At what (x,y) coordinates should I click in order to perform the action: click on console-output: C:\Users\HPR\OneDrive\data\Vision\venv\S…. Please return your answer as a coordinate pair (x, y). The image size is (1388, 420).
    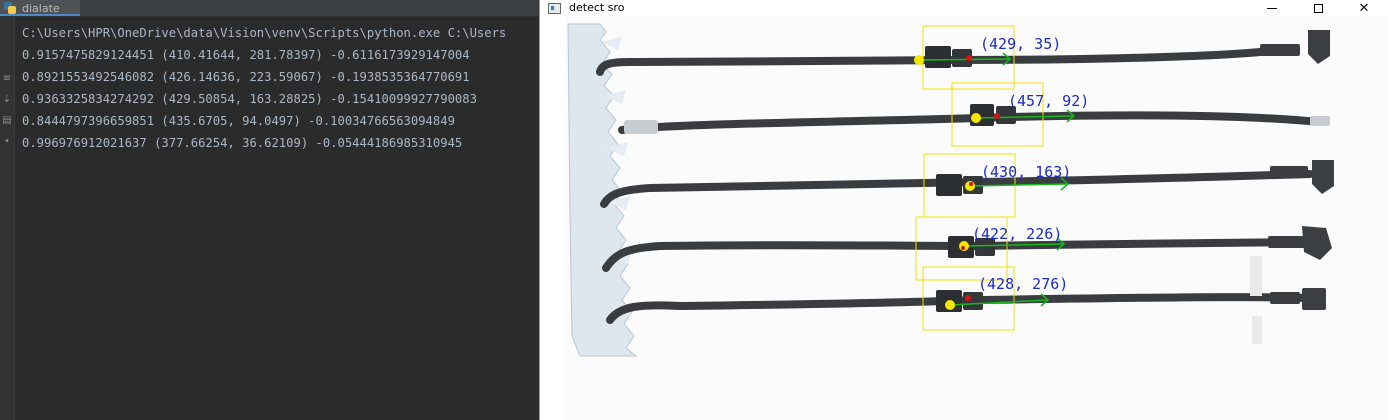
    Looking at the image, I should click on (264, 88).